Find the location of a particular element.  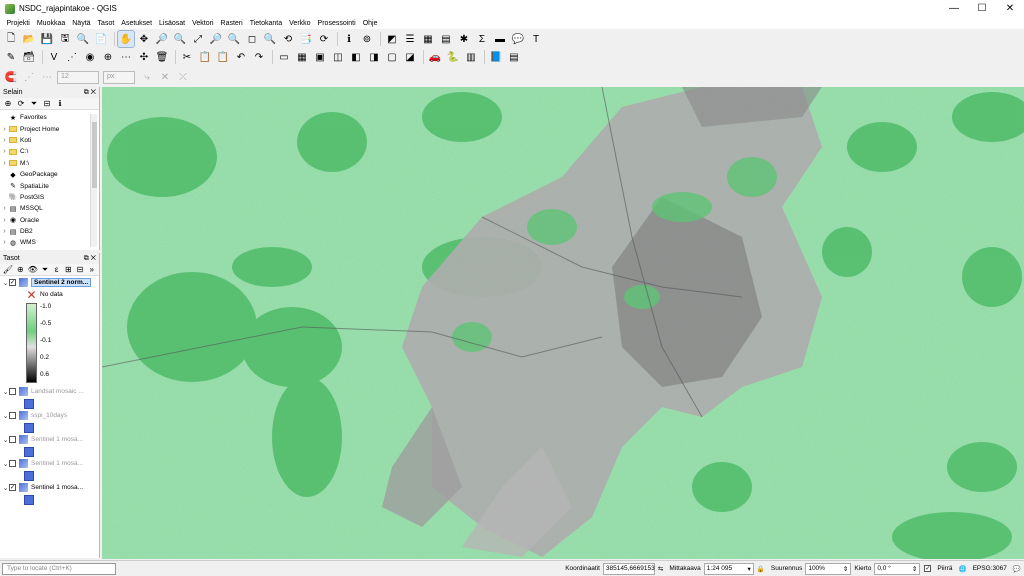

filter-expression-icon: ε is located at coordinates (56, 270).